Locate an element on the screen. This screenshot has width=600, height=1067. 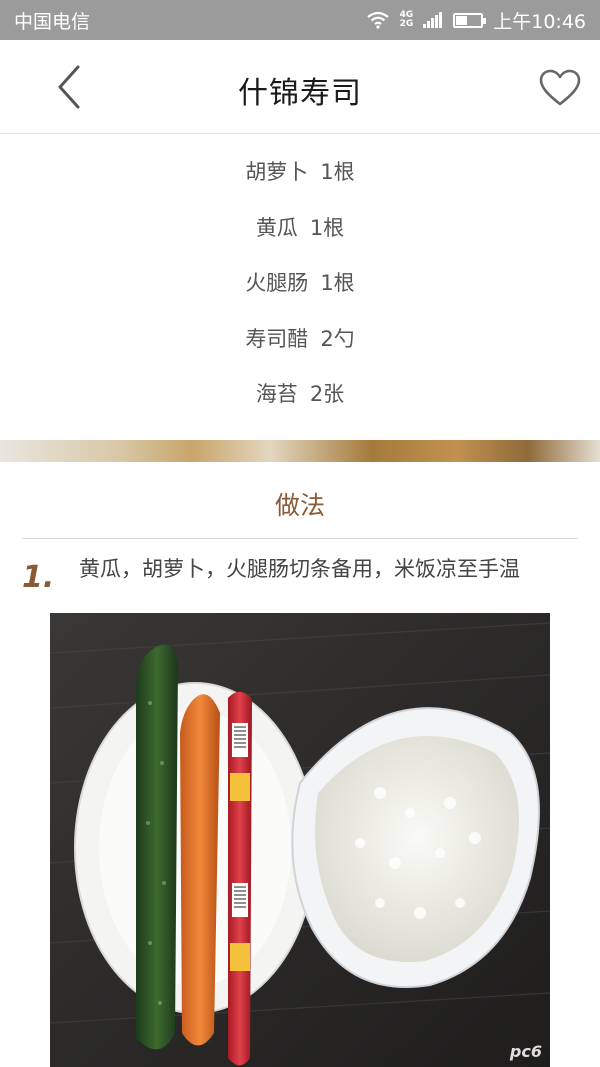
clock: 上午10:46 is located at coordinates (539, 21).